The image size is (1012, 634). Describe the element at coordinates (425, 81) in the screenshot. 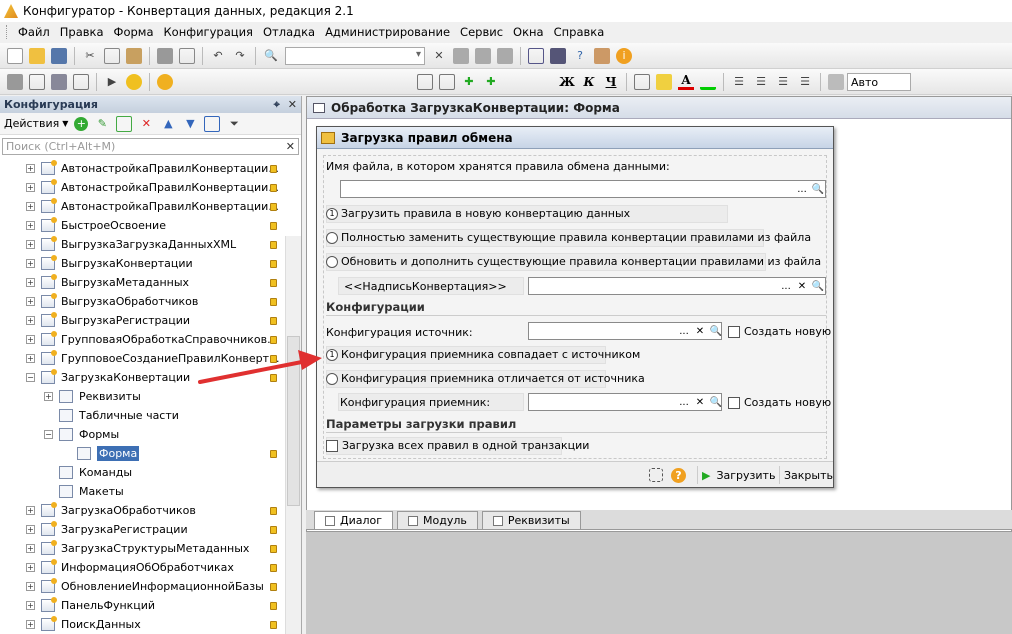

I see `form-wizard-icon` at that location.